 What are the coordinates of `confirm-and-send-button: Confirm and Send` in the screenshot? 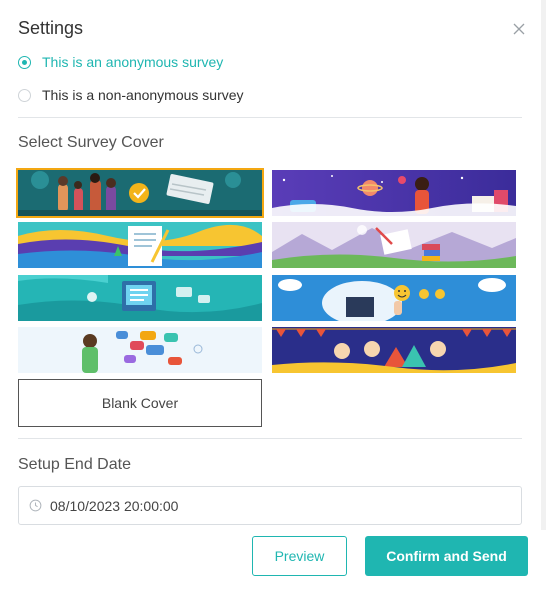 It's located at (446, 556).